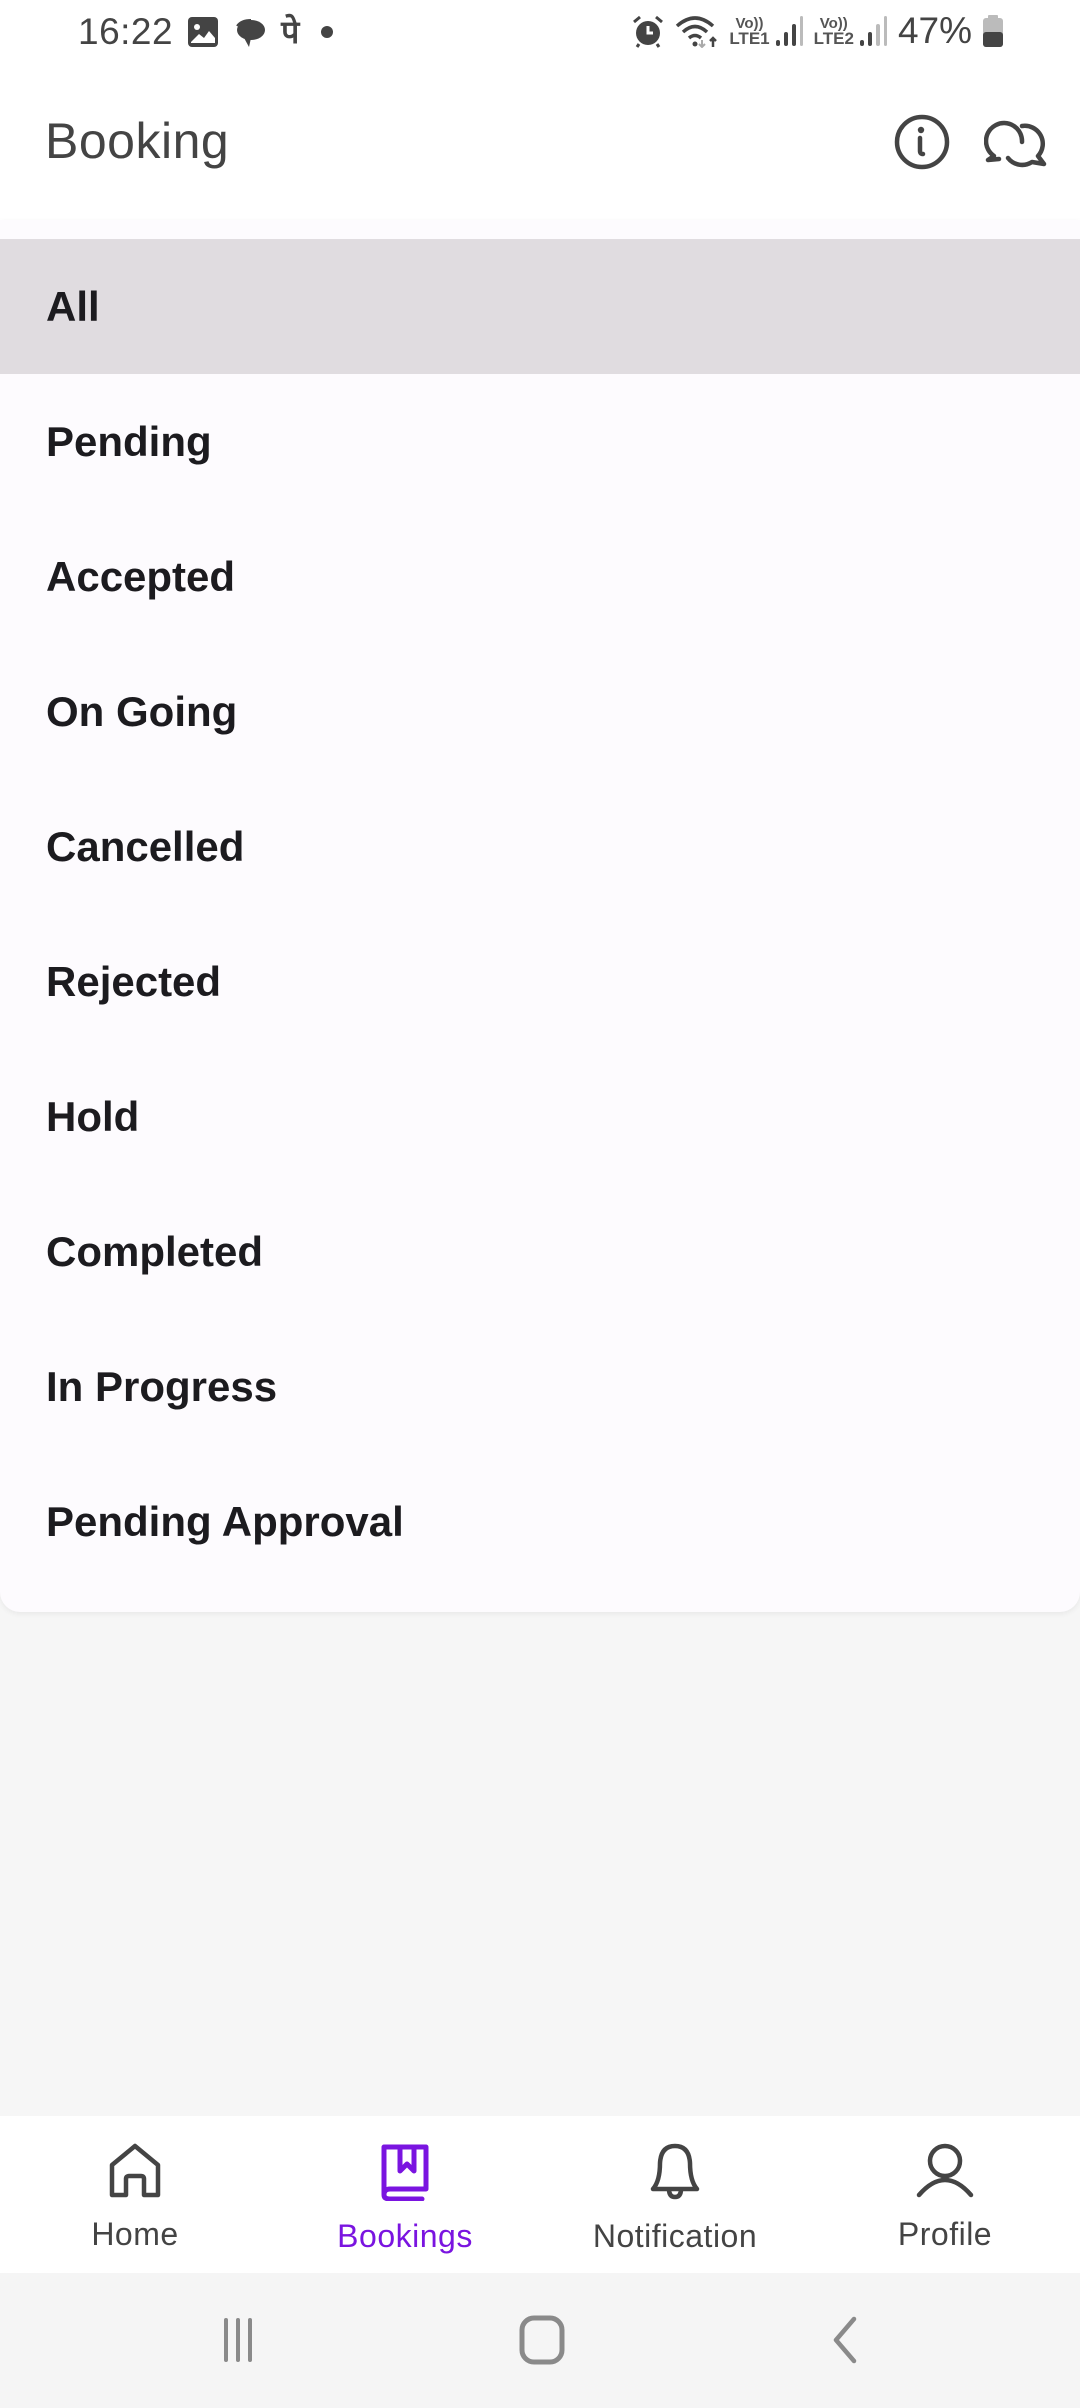 The image size is (1080, 2408). What do you see at coordinates (135, 2234) in the screenshot?
I see `nav-label-home: Home` at bounding box center [135, 2234].